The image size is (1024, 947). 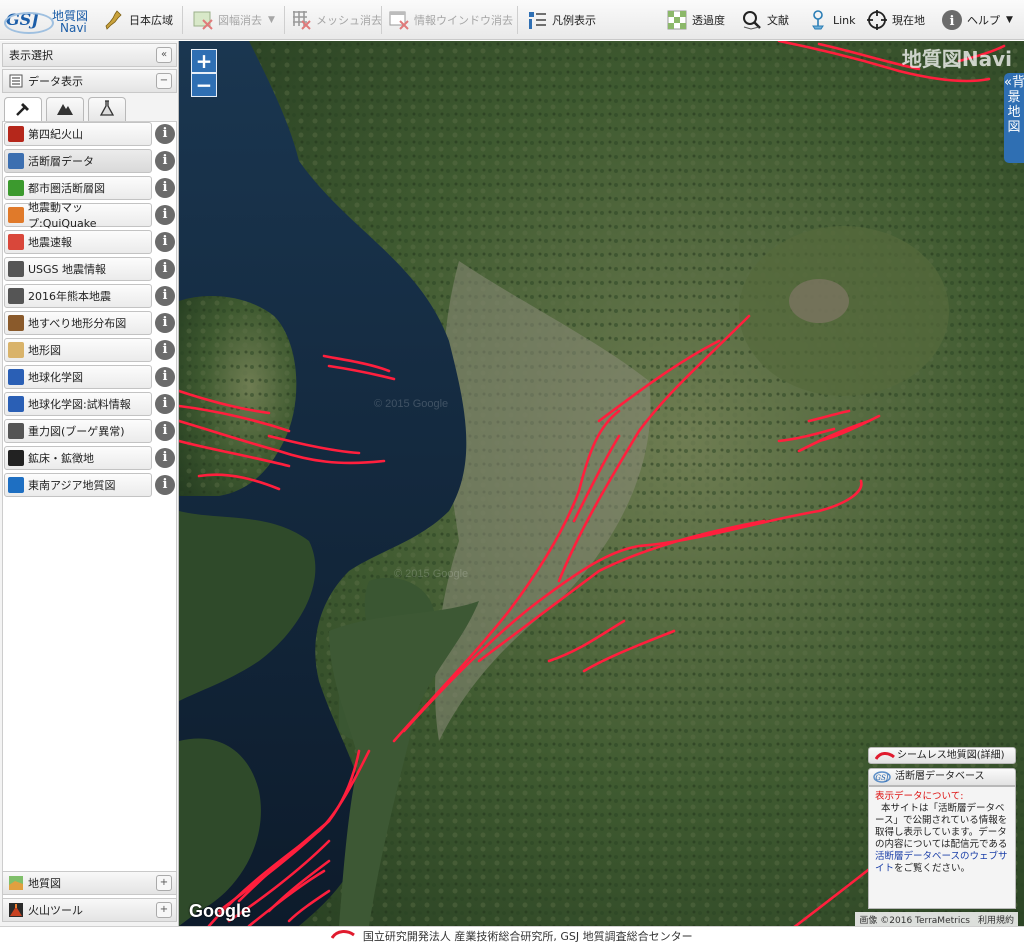 What do you see at coordinates (164, 910) in the screenshot?
I see `volcano-tool-expand-button: +` at bounding box center [164, 910].